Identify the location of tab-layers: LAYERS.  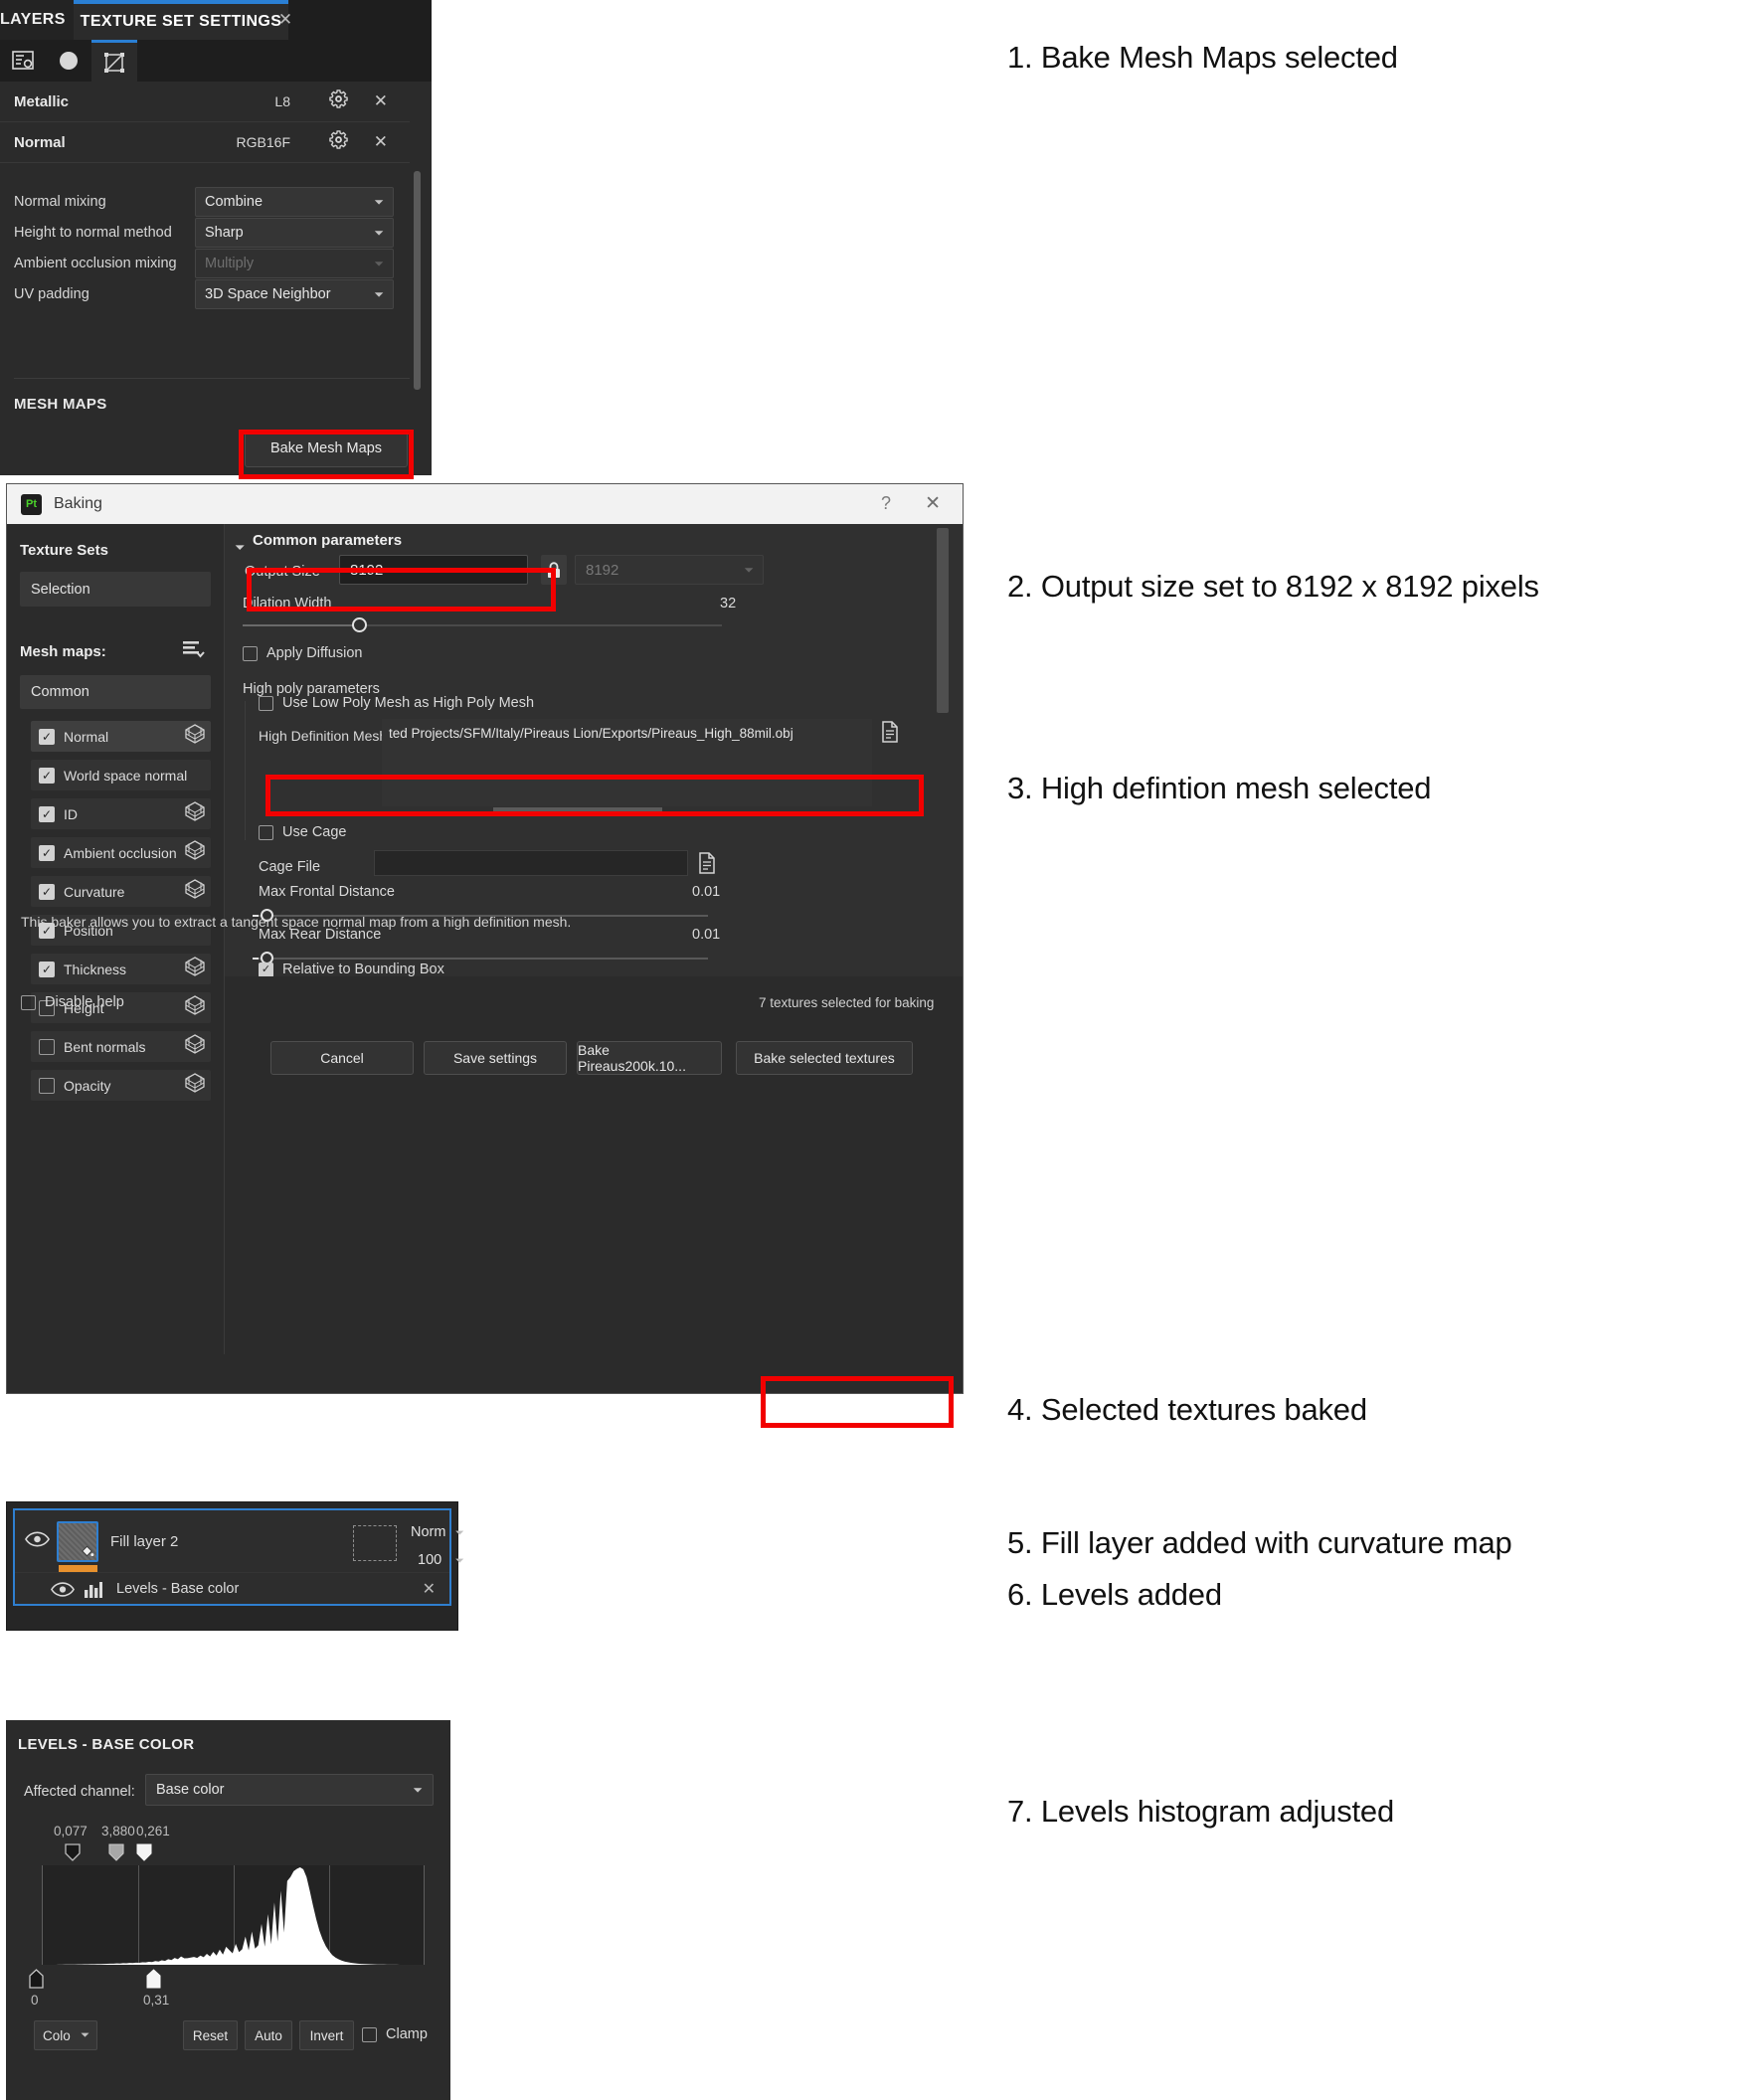
(37, 20).